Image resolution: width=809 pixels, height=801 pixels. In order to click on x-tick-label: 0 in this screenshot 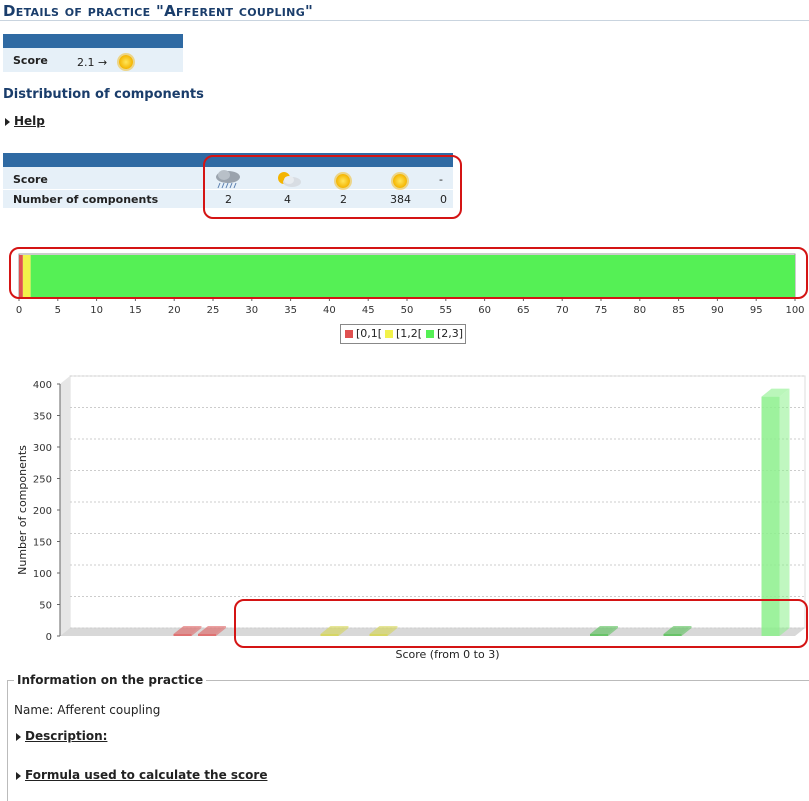, I will do `click(19, 310)`.